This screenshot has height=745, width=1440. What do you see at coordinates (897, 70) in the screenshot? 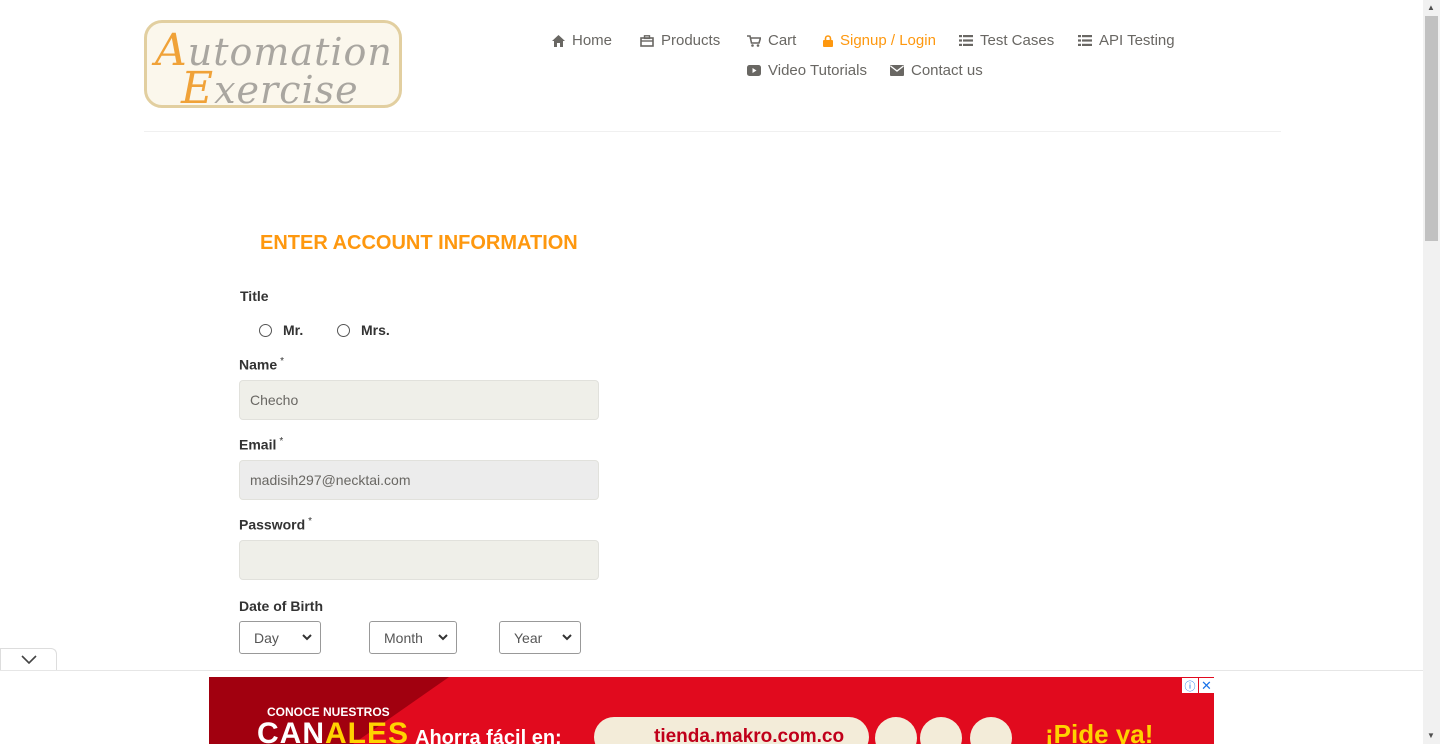
I see `envelope-icon` at bounding box center [897, 70].